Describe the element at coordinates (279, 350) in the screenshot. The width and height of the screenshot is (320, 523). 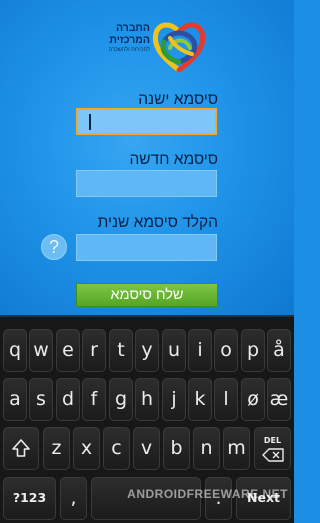
I see `key-a-ring: å` at that location.